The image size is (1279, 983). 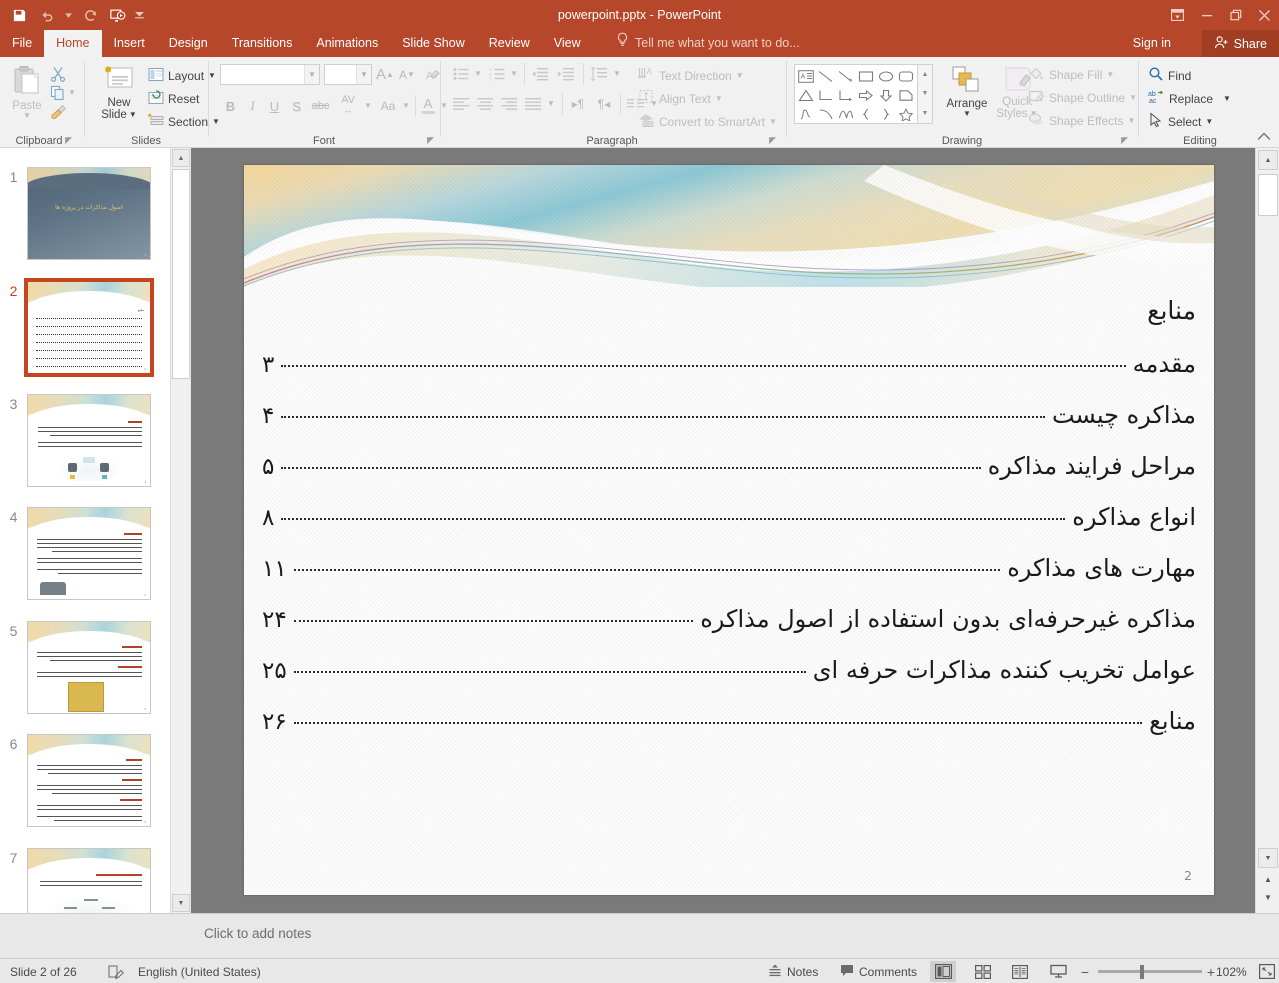 I want to click on decrease-font-size-button: A ▼, so click(x=407, y=74).